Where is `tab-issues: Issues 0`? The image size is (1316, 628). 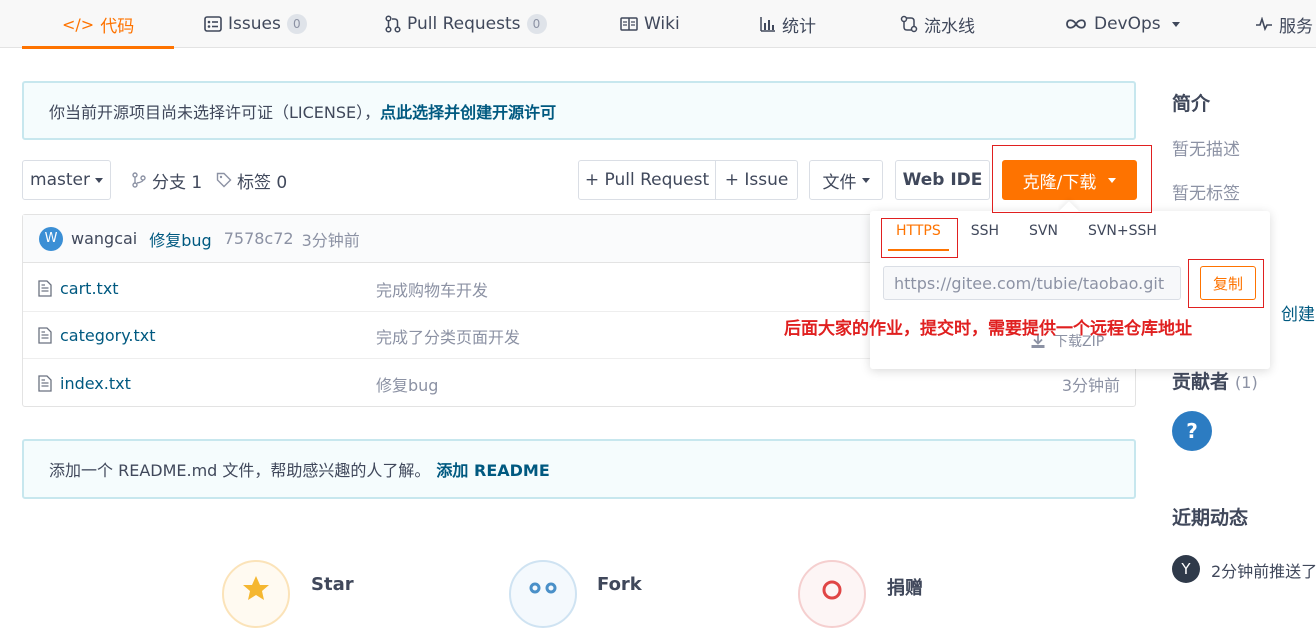 tab-issues: Issues 0 is located at coordinates (255, 24).